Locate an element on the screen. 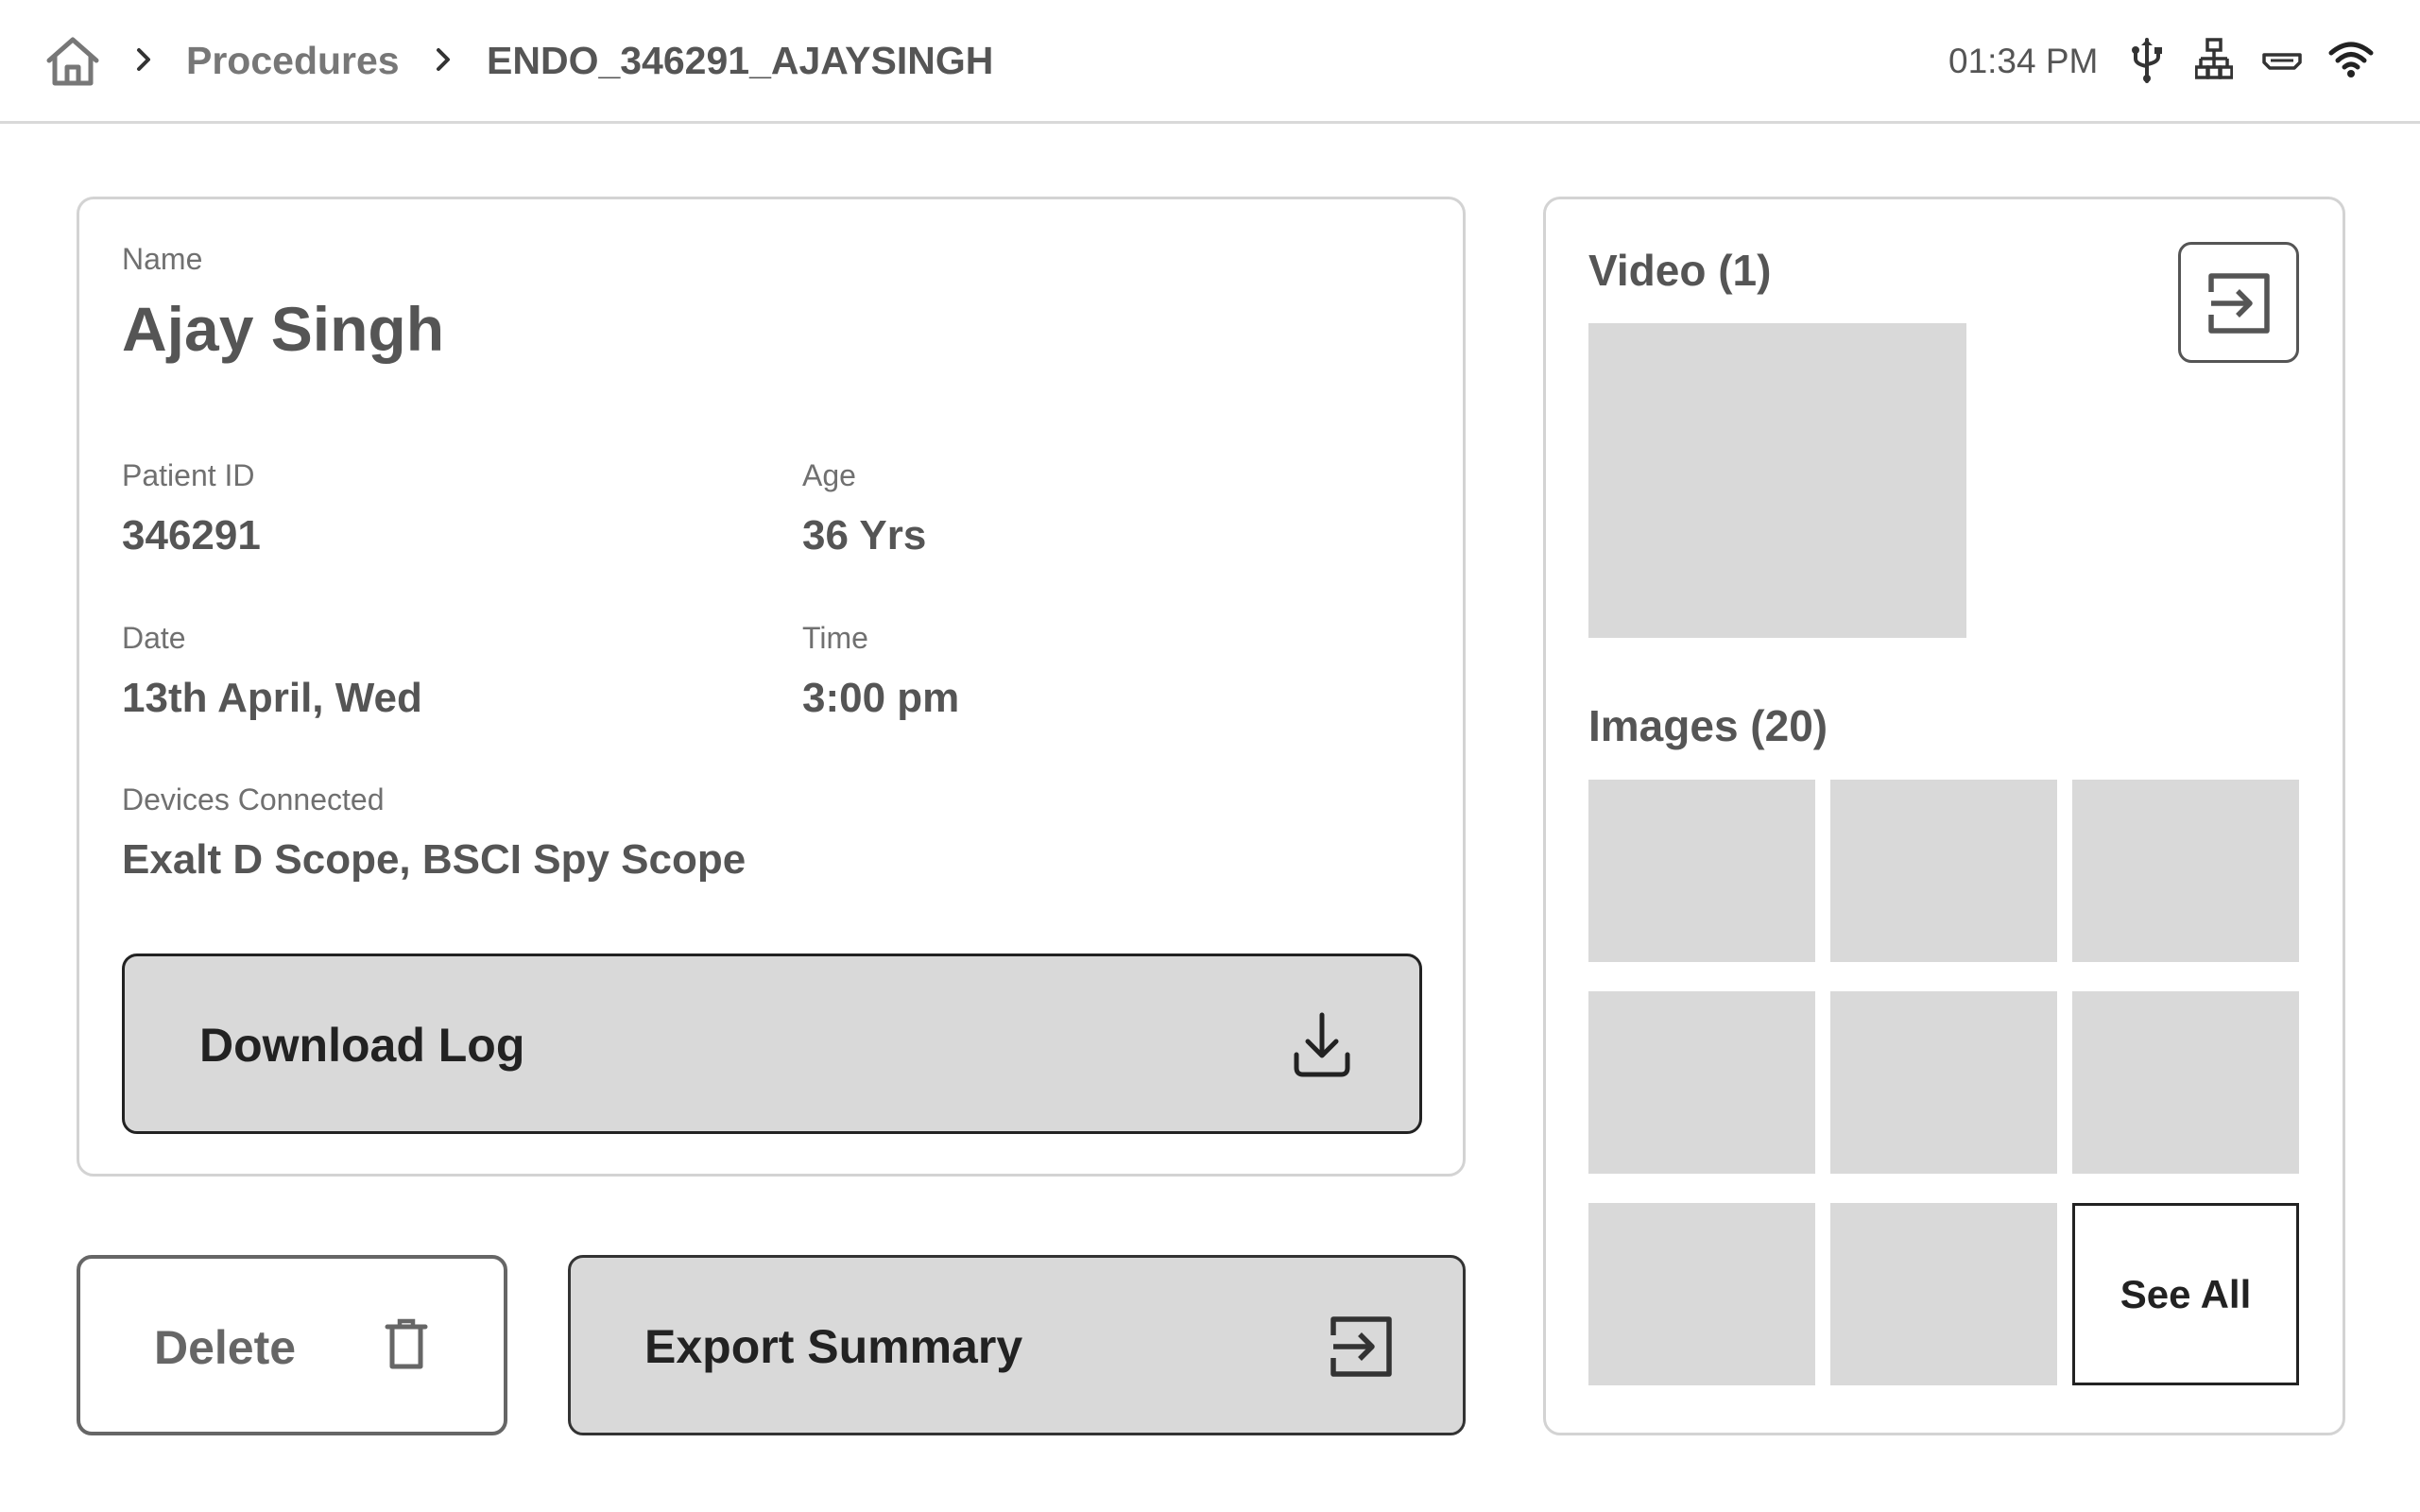  export-summary-label: Export Summary is located at coordinates (833, 1346).